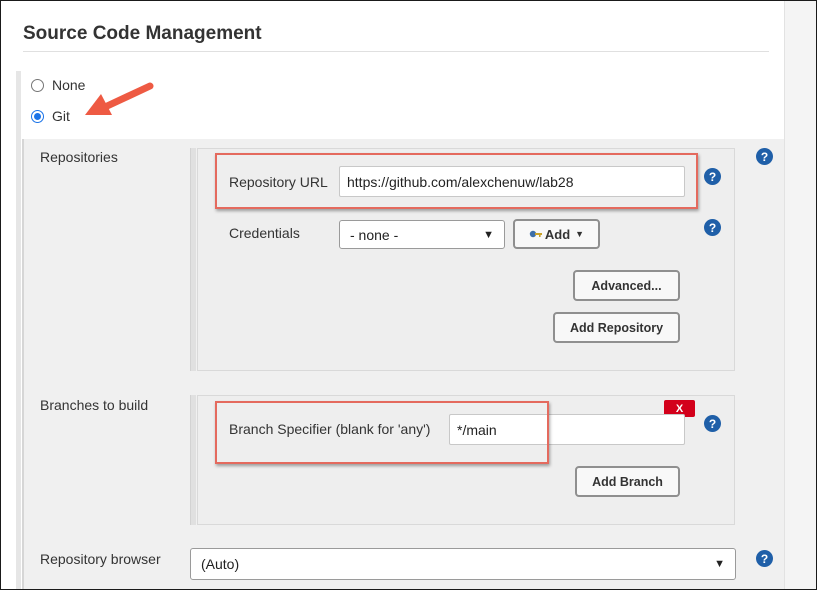 The width and height of the screenshot is (817, 590). I want to click on credentials-label: Credentials, so click(264, 233).